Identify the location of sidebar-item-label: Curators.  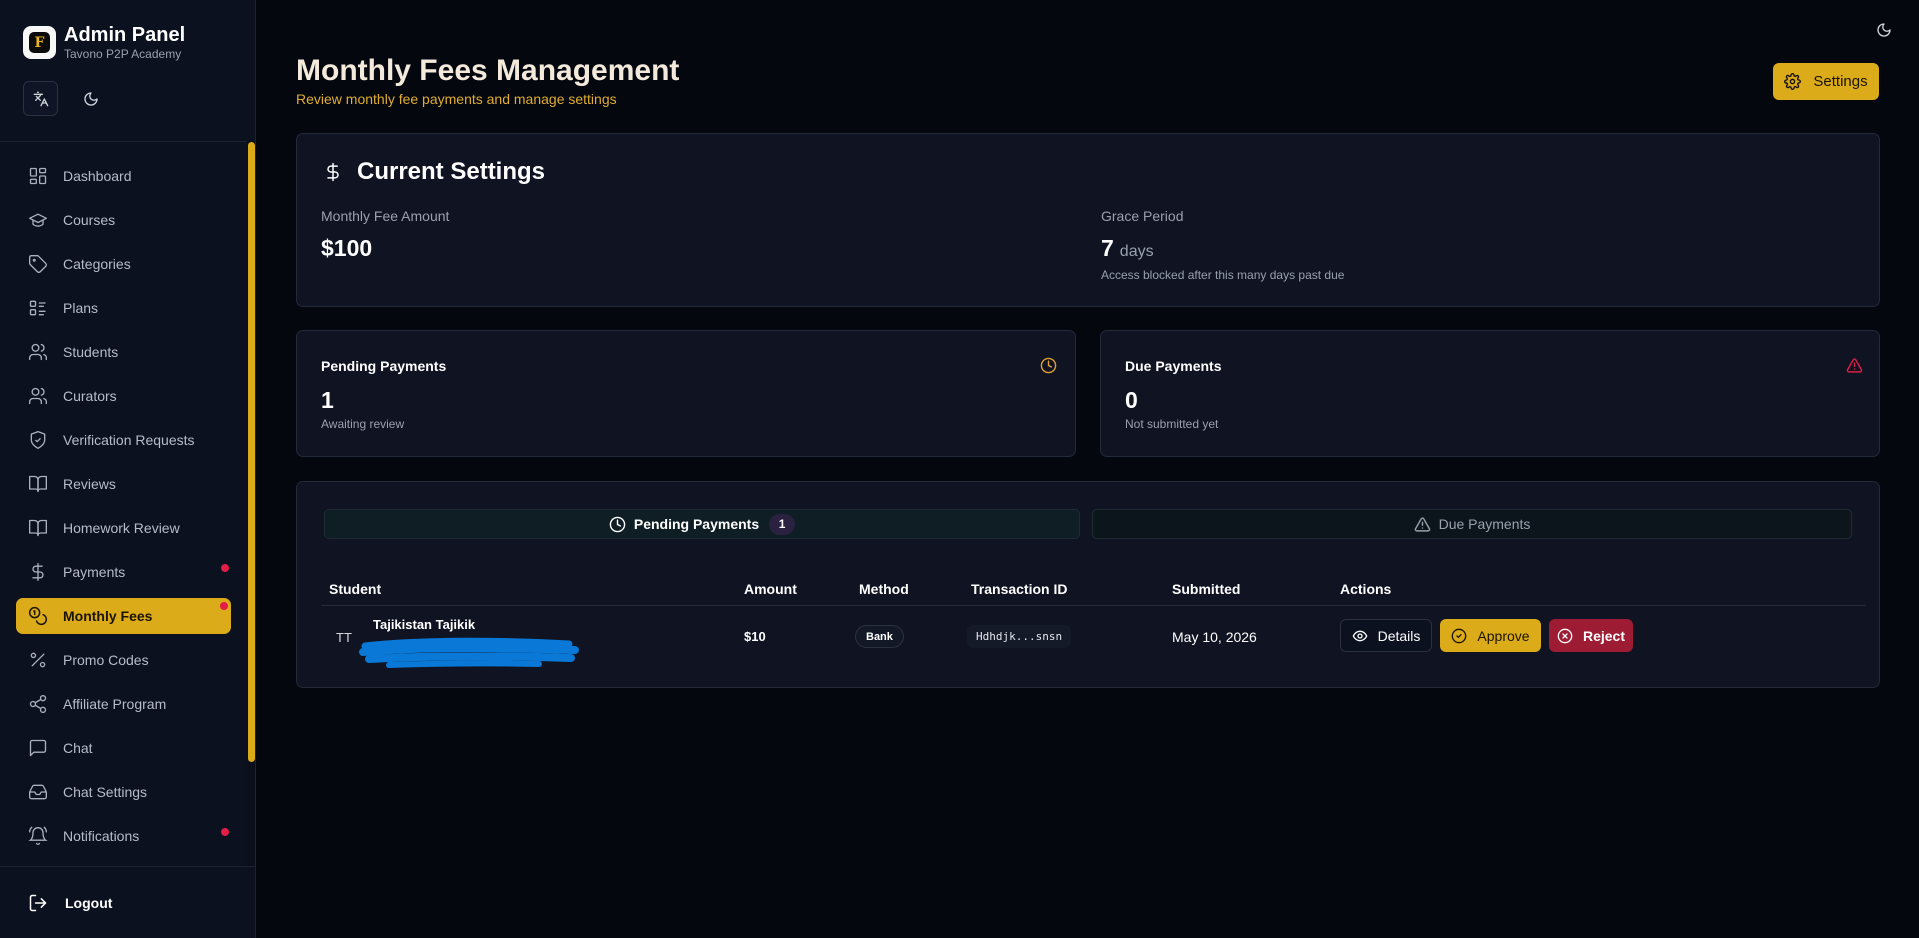
(90, 396).